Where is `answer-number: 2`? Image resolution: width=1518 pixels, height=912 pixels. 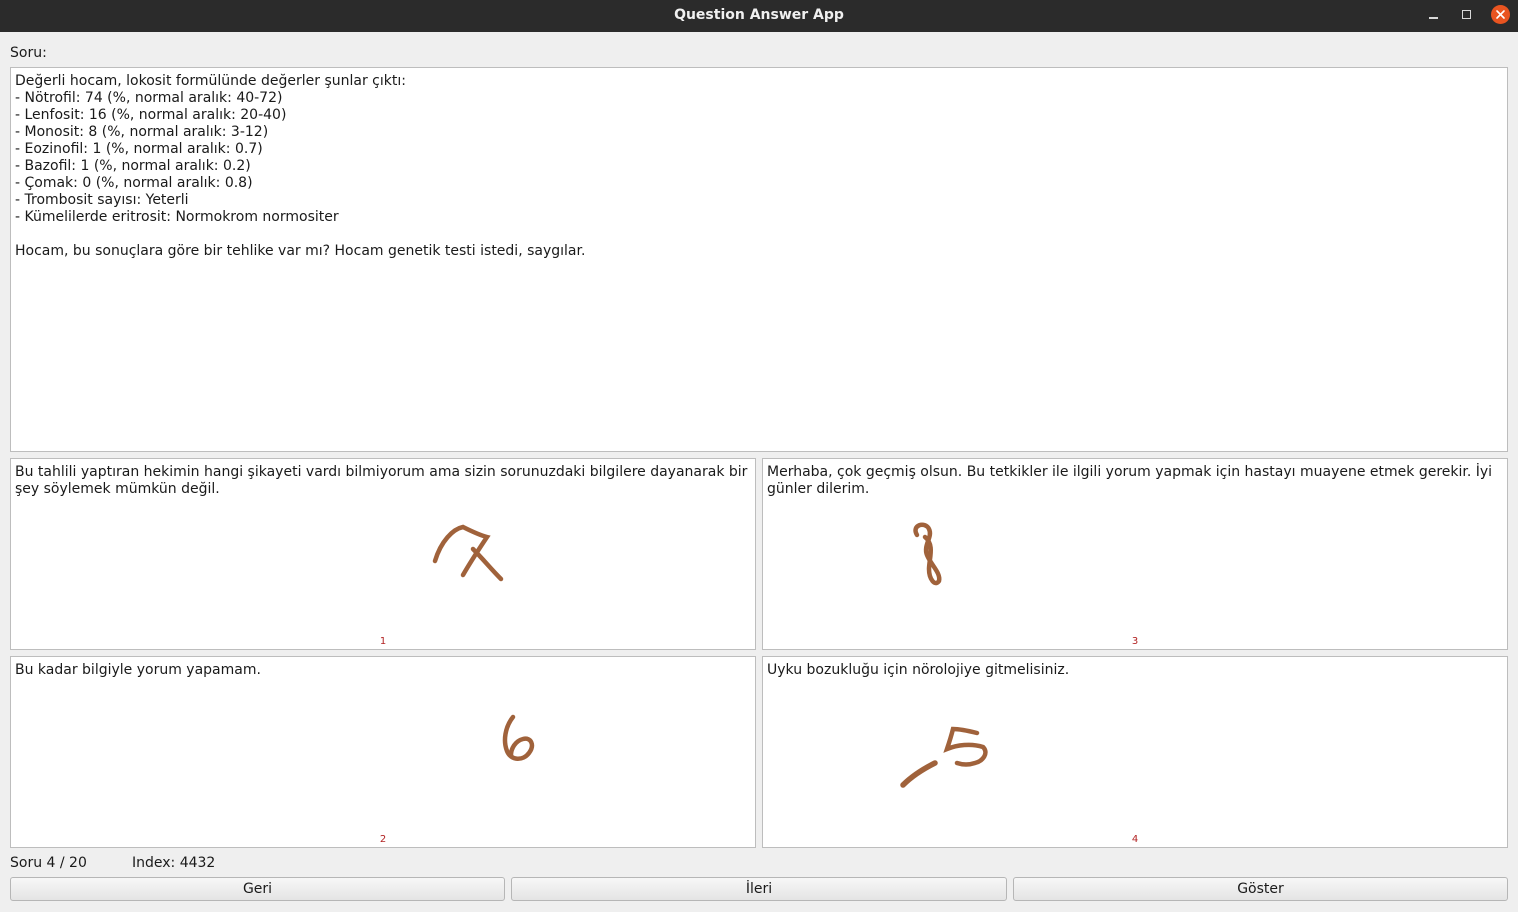 answer-number: 2 is located at coordinates (383, 839).